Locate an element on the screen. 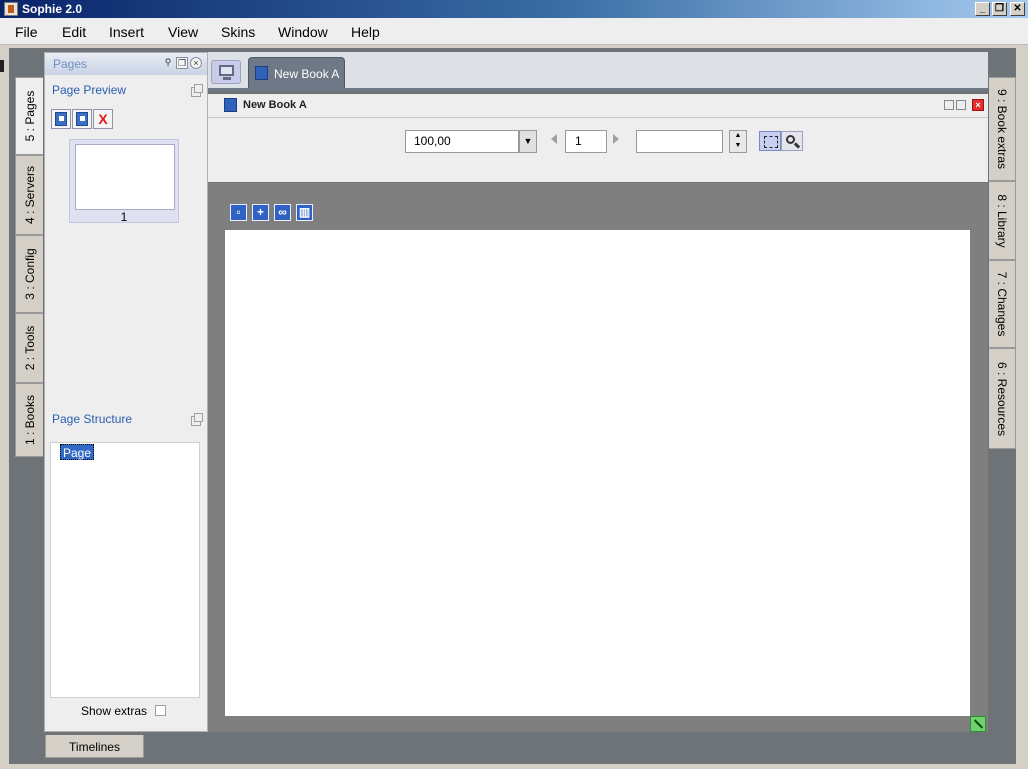 Image resolution: width=1028 pixels, height=769 pixels. tab-library: 8 : Library is located at coordinates (1002, 220).